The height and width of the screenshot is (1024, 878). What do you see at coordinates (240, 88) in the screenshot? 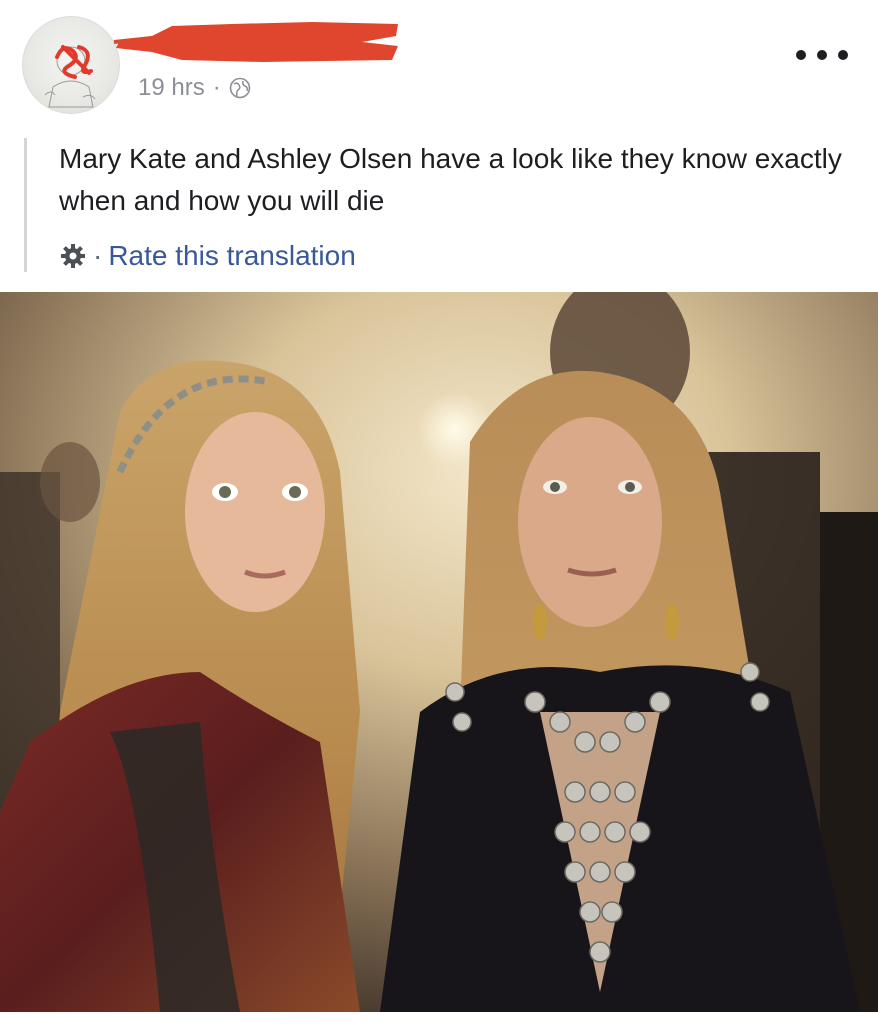
I see `globe-icon` at bounding box center [240, 88].